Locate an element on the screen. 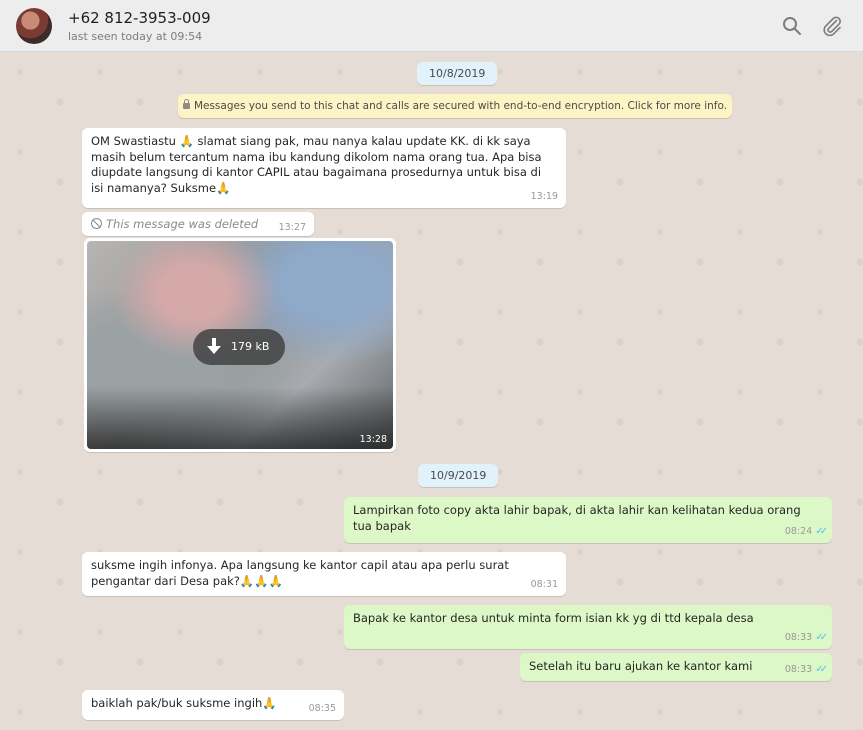  image-size: 179 kB is located at coordinates (250, 346).